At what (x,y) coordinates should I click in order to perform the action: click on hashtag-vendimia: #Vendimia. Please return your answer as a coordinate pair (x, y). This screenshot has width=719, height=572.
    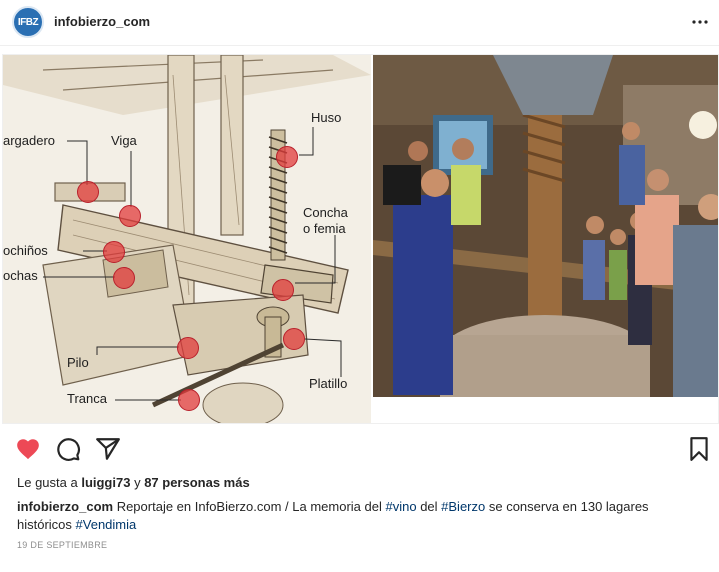
    Looking at the image, I should click on (106, 524).